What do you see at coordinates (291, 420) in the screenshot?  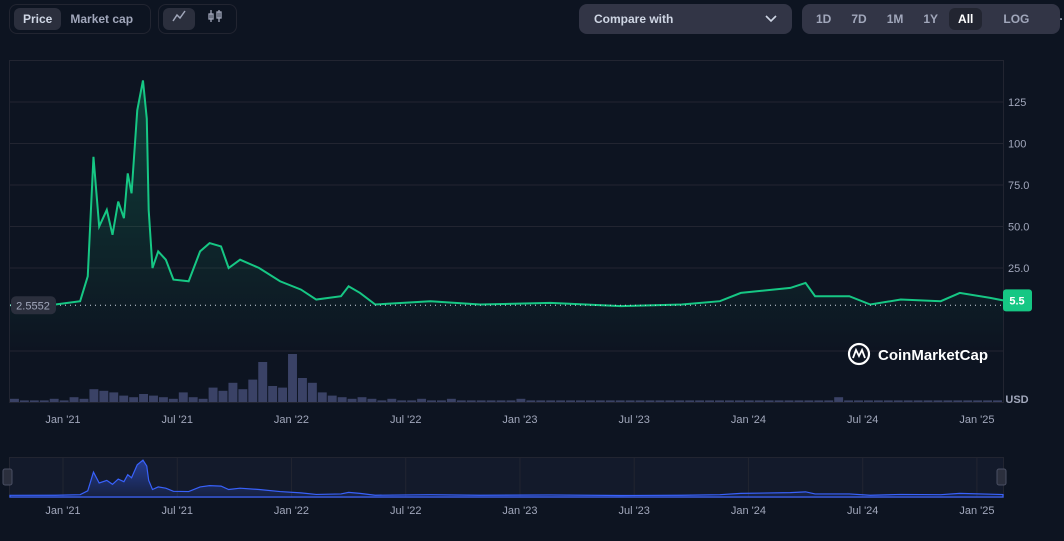 I see `x-tick-label: Jan '22` at bounding box center [291, 420].